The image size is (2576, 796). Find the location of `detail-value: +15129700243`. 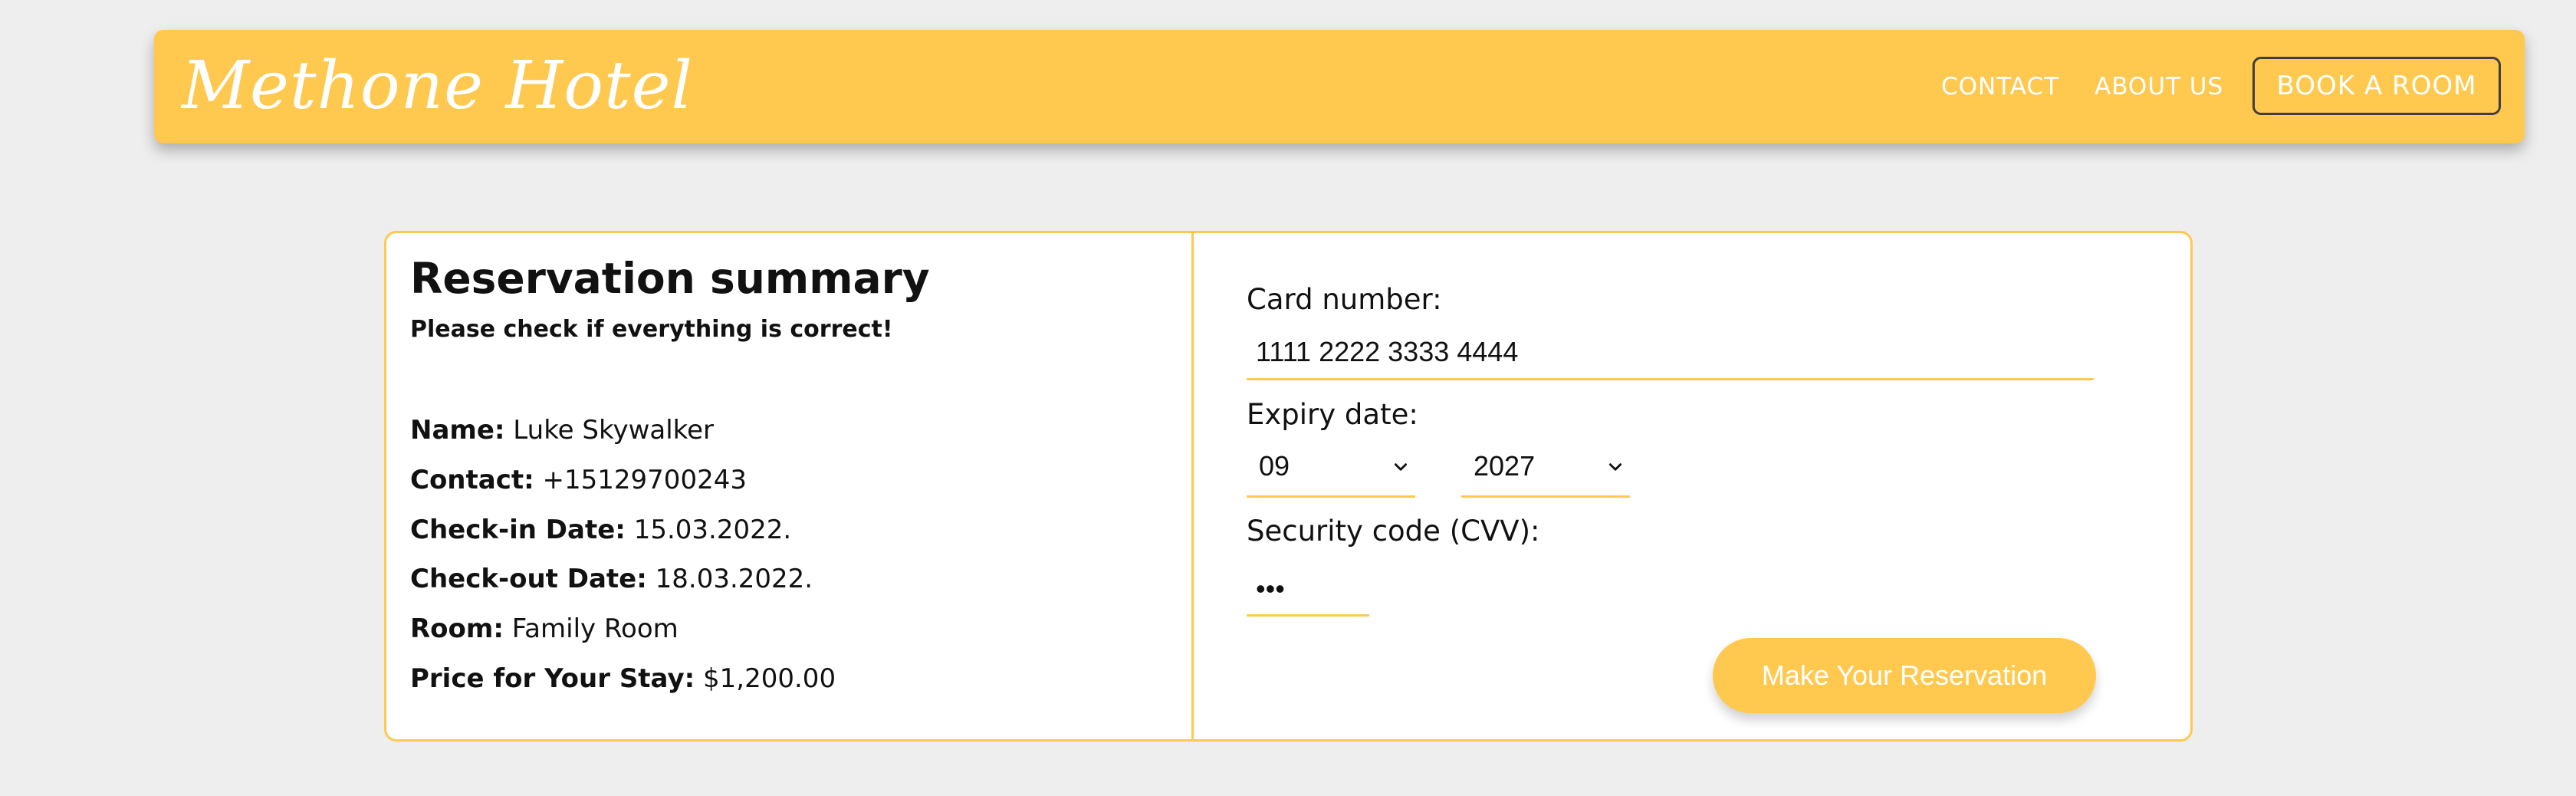

detail-value: +15129700243 is located at coordinates (645, 480).